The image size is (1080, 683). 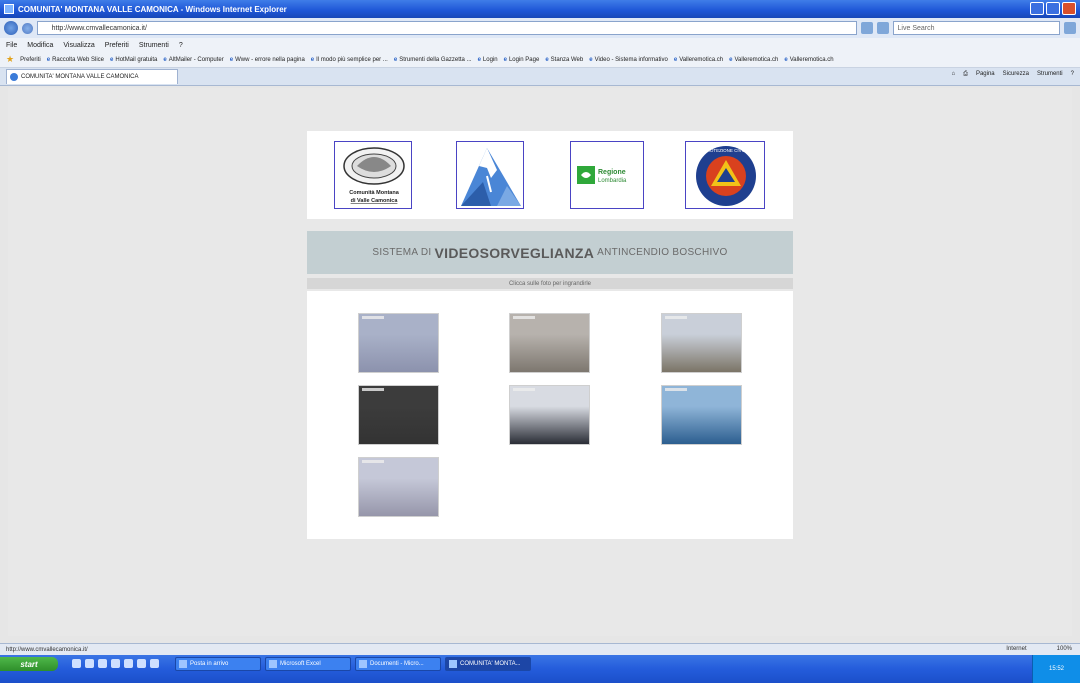 I want to click on banner-prefix: SISTEMA DI, so click(x=402, y=252).